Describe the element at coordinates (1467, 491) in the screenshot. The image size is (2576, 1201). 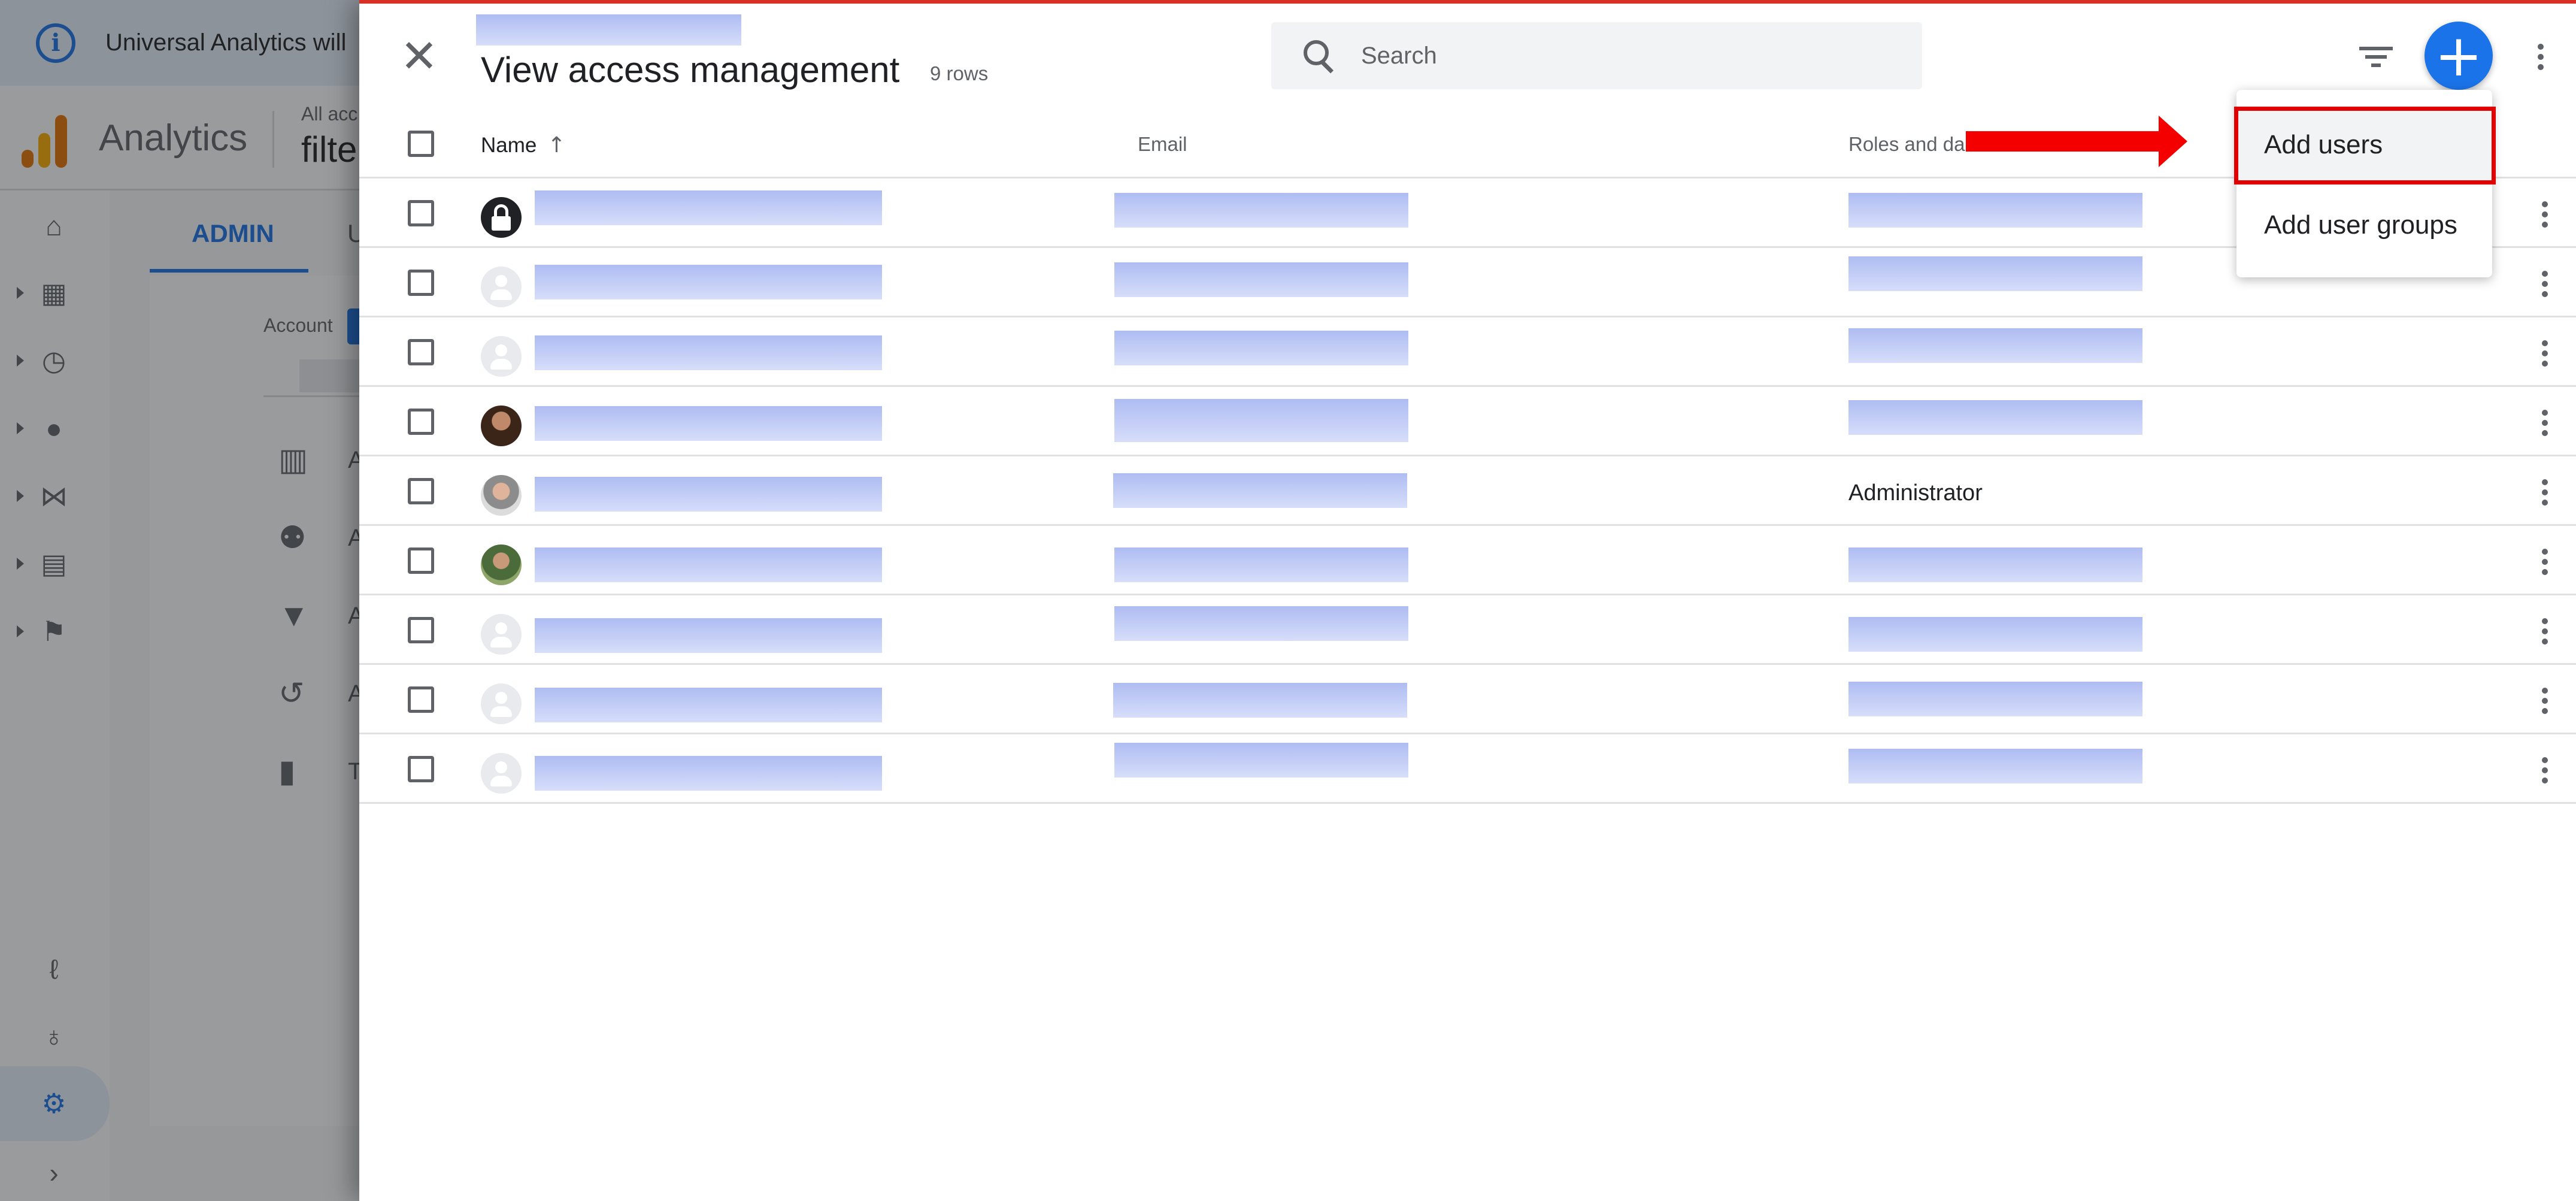
I see `table-row: Administrator` at that location.